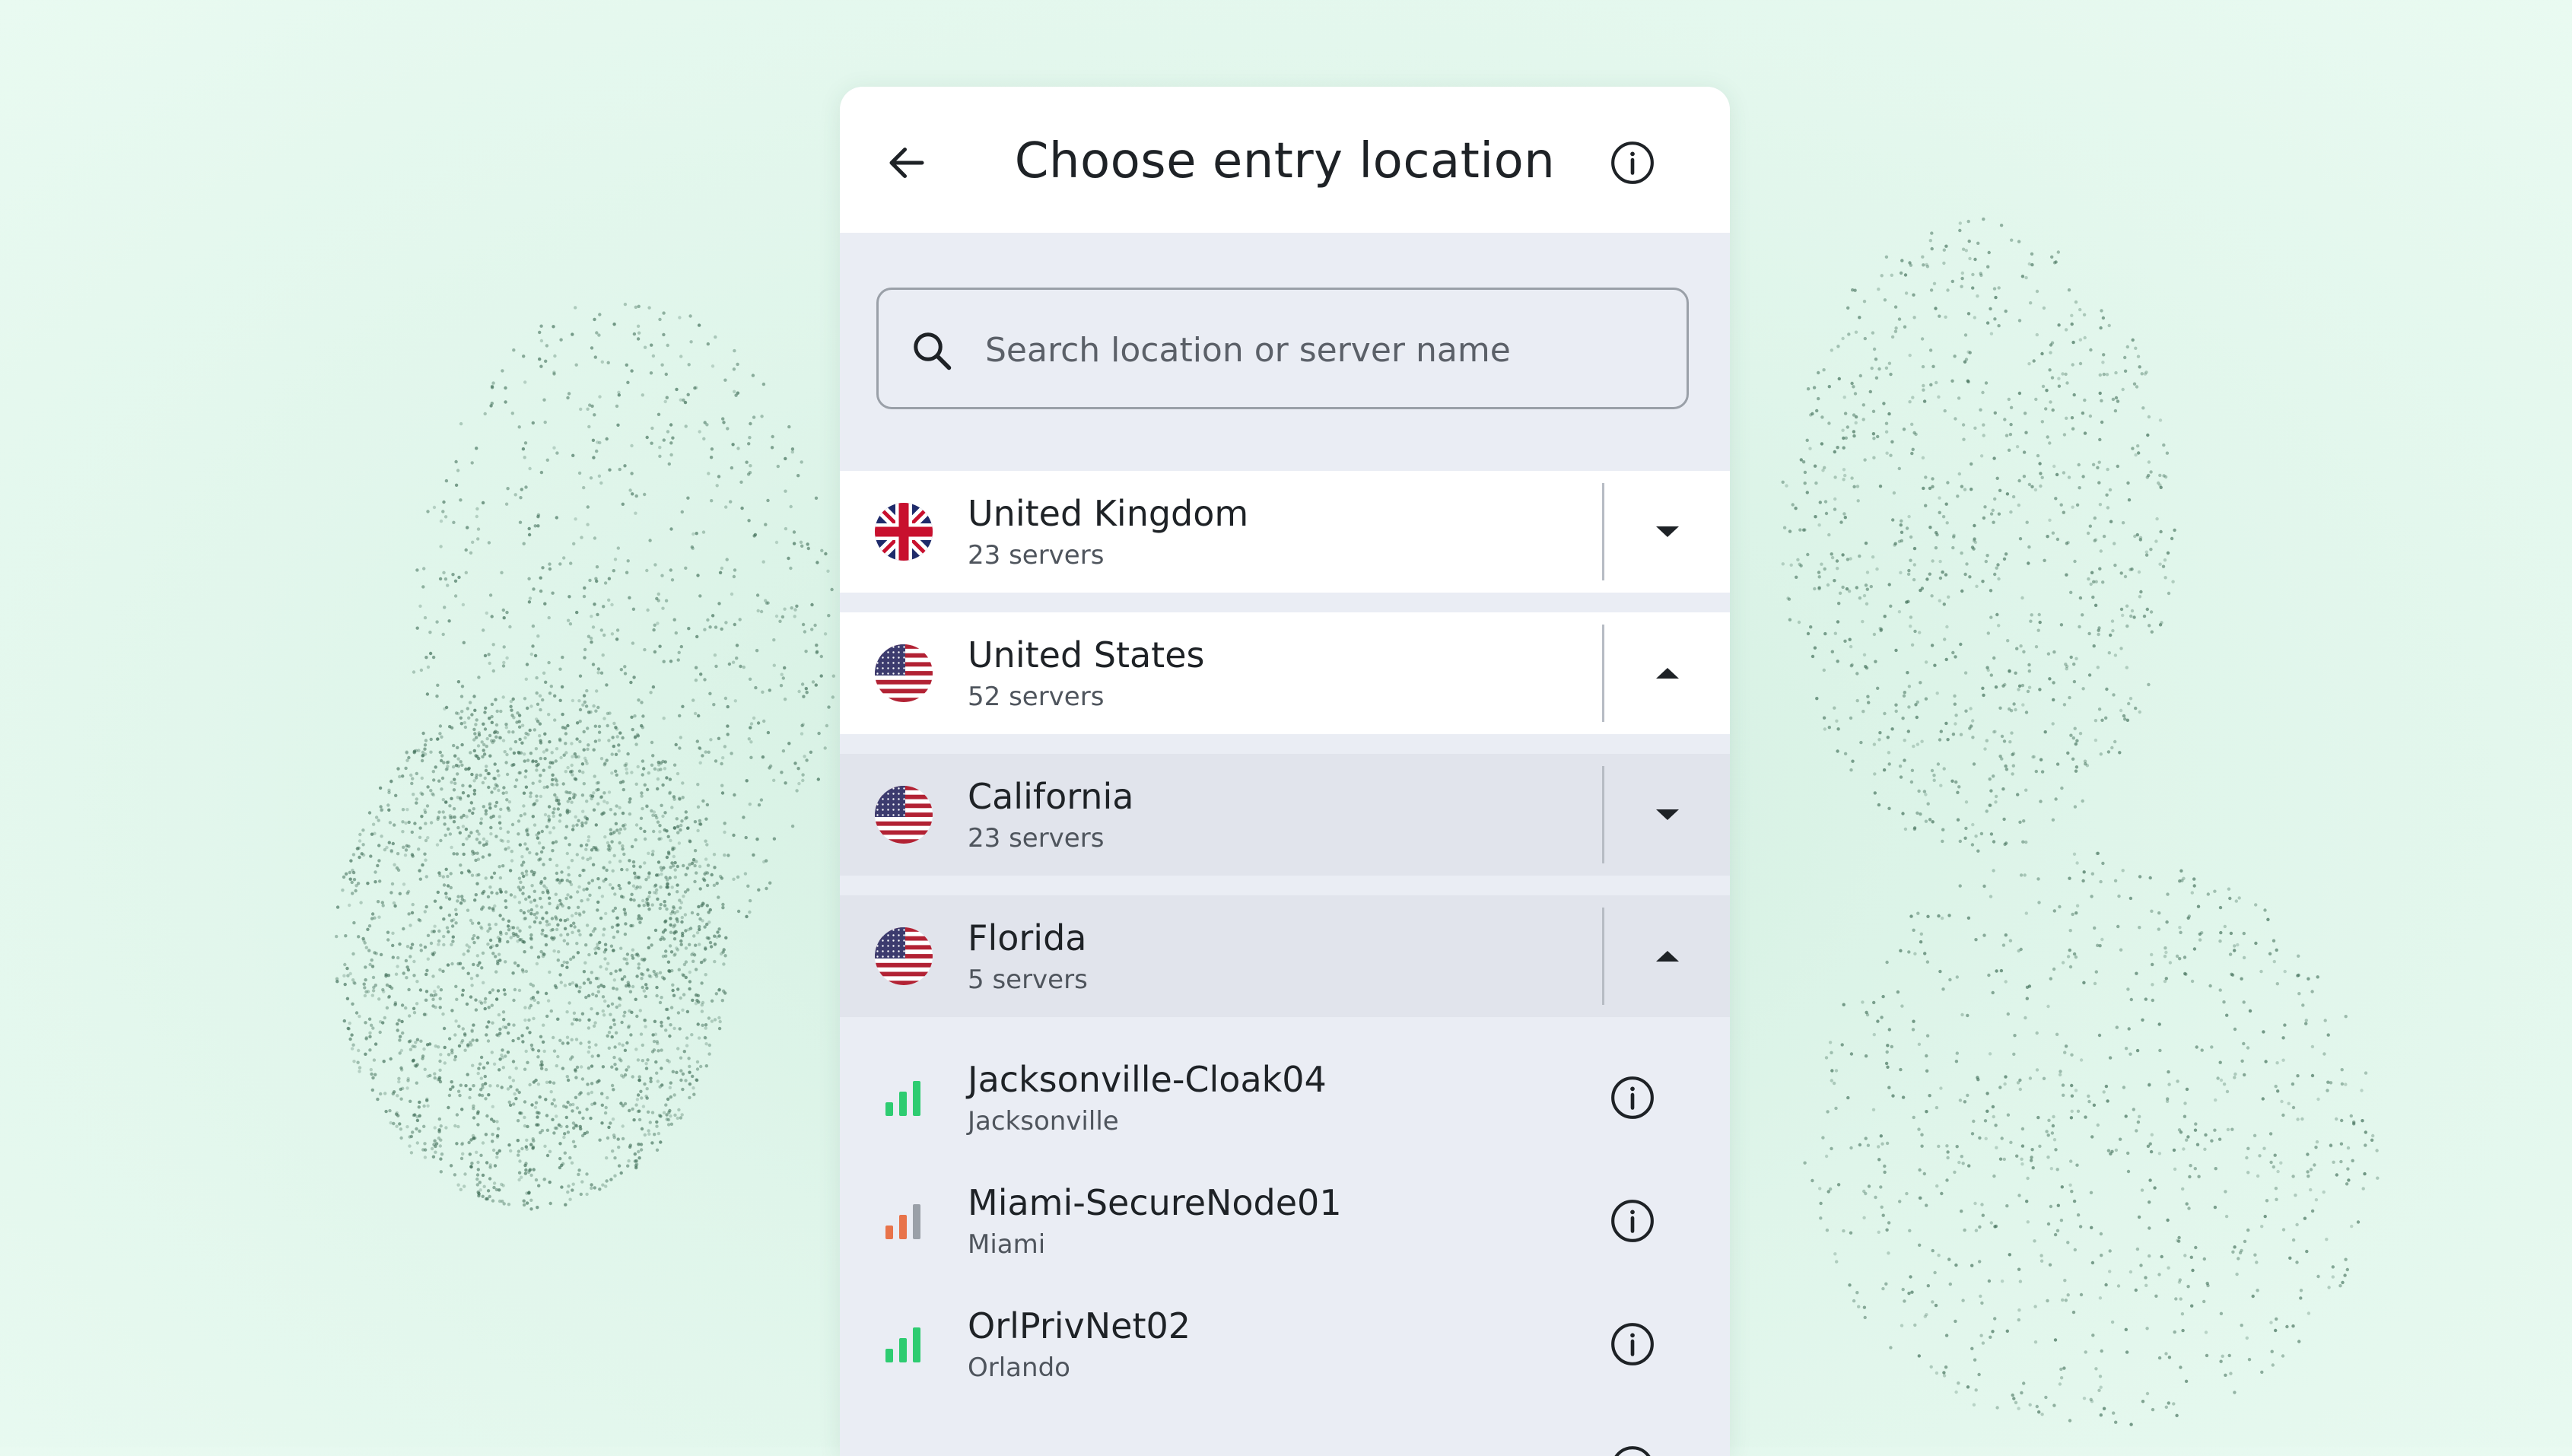  I want to click on region-row-california: California 23 servers, so click(1285, 815).